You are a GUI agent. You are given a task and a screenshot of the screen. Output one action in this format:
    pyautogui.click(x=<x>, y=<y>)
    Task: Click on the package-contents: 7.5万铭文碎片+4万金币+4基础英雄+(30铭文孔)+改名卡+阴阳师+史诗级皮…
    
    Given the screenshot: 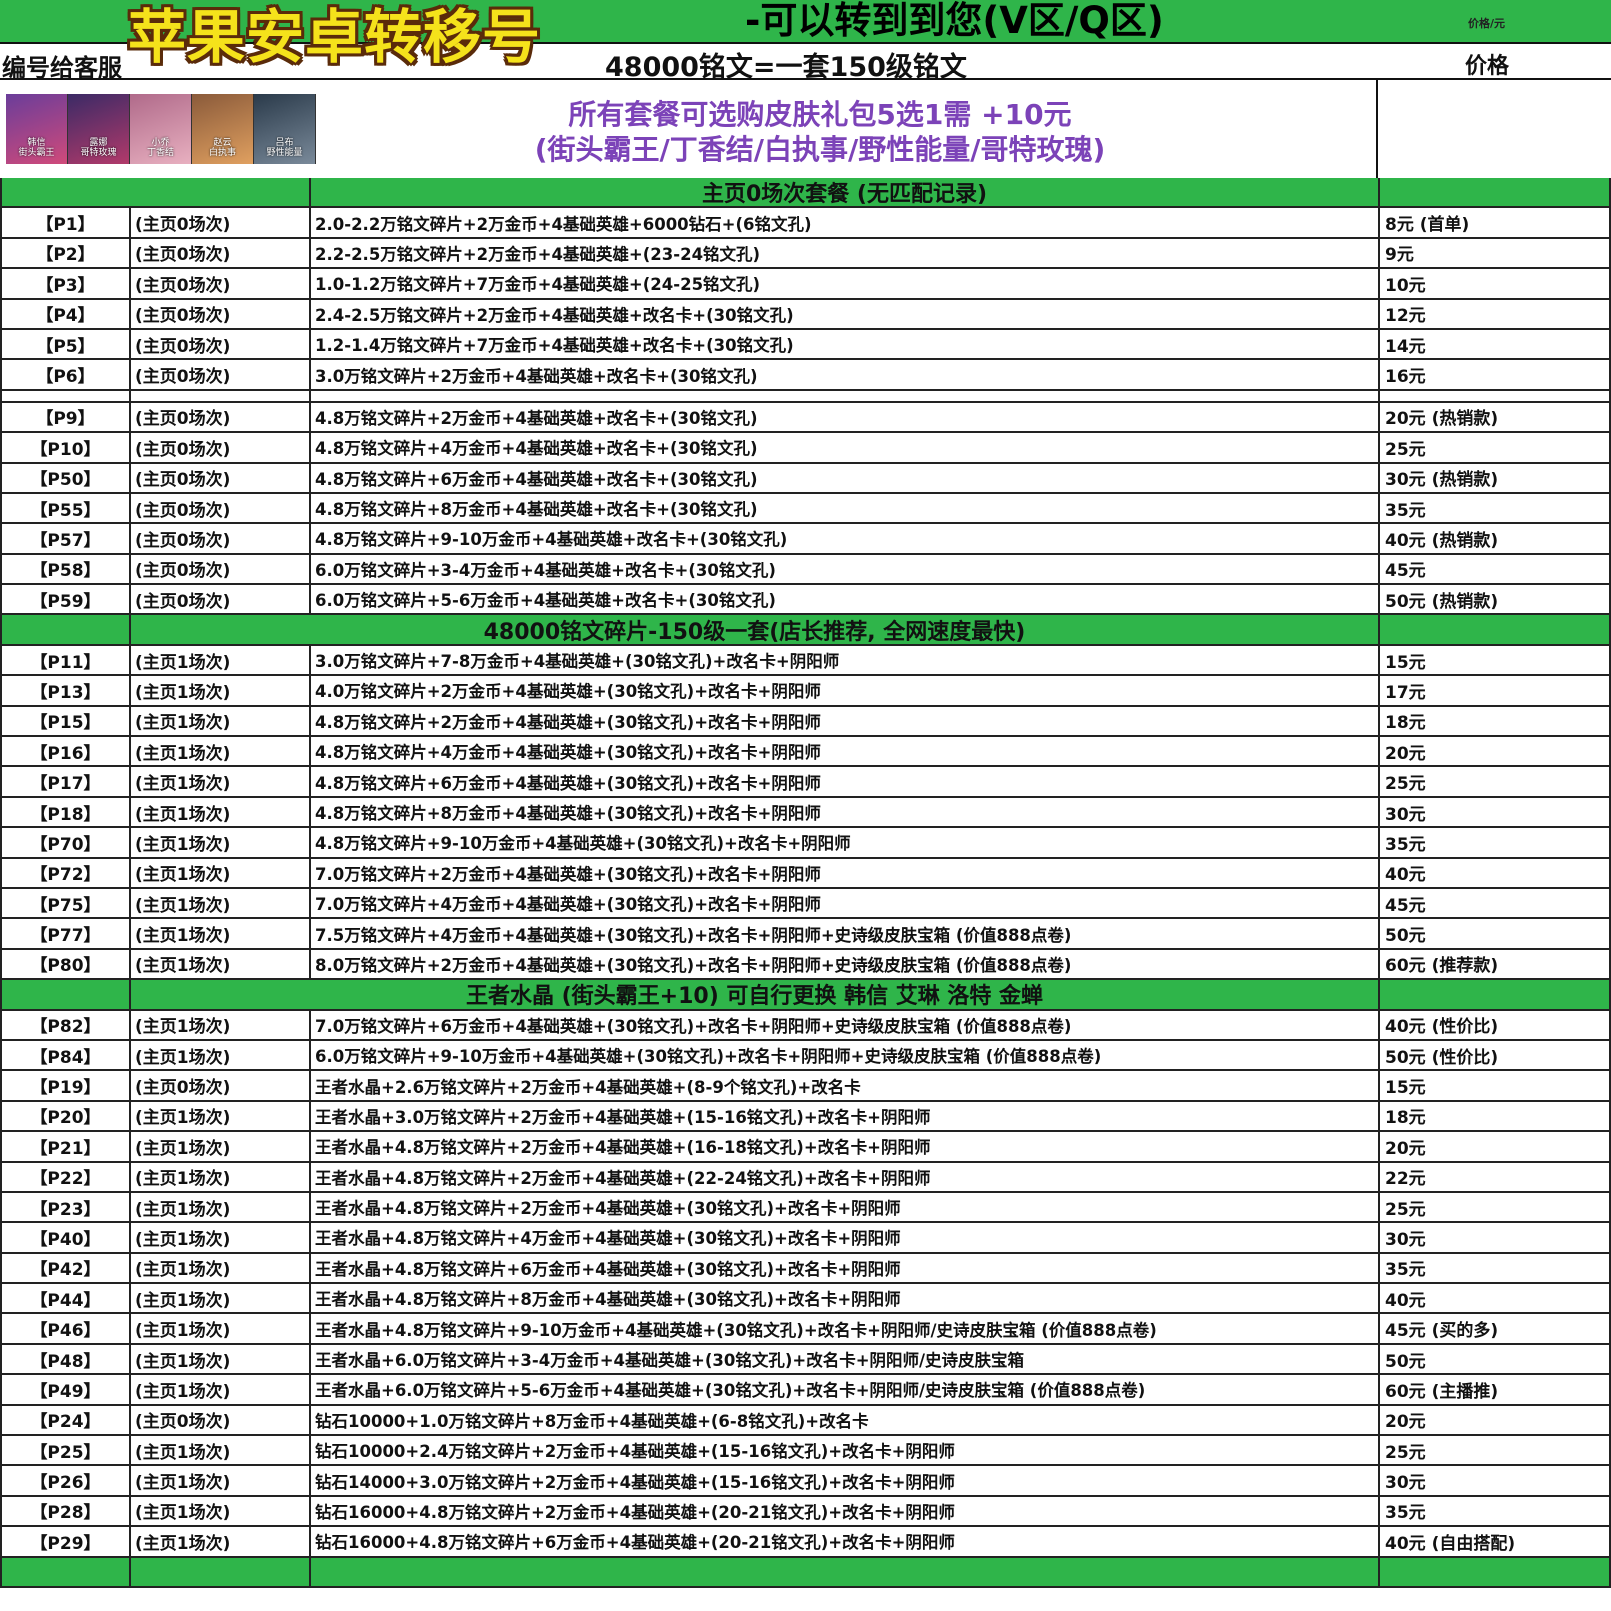 What is the action you would take?
    pyautogui.click(x=843, y=933)
    